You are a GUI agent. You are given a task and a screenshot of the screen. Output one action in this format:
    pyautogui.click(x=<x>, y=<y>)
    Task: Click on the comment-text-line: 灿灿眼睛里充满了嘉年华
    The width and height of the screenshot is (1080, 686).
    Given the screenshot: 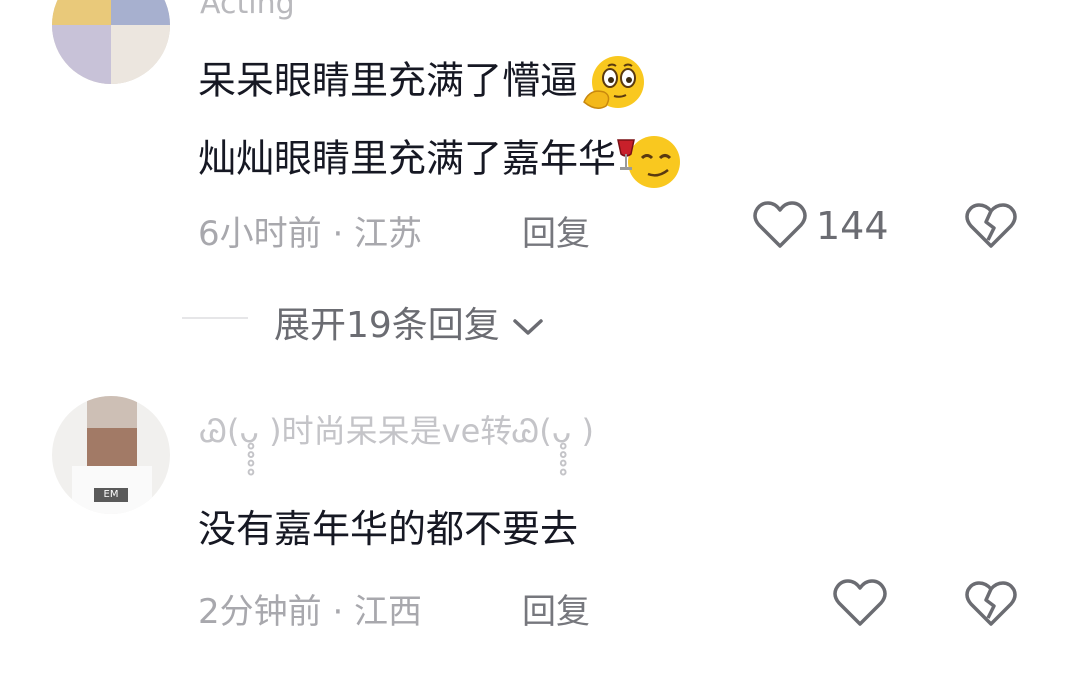 What is the action you would take?
    pyautogui.click(x=441, y=161)
    